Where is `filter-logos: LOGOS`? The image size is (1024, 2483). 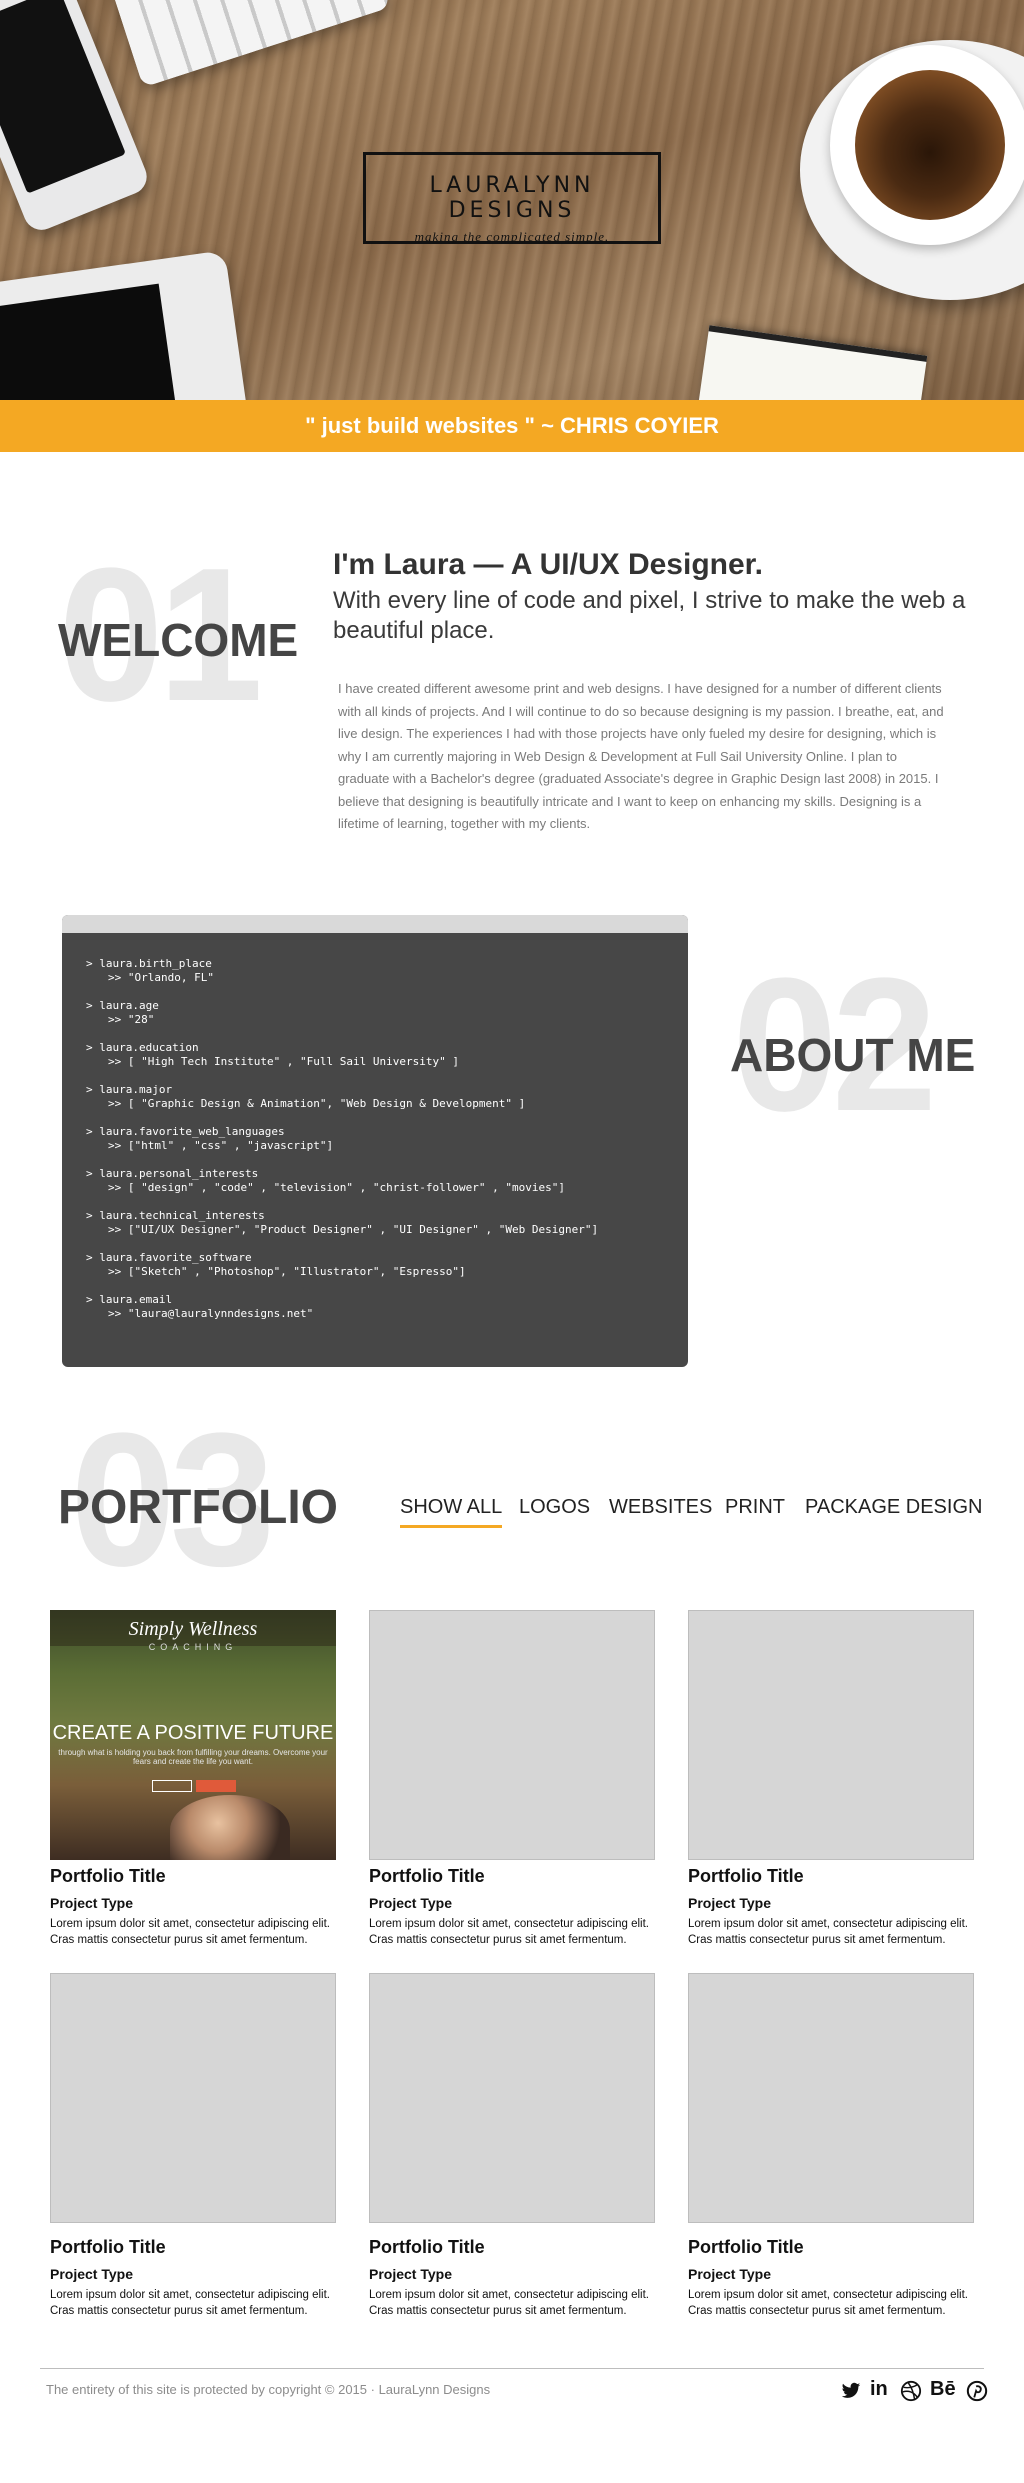
filter-logos: LOGOS is located at coordinates (554, 1510).